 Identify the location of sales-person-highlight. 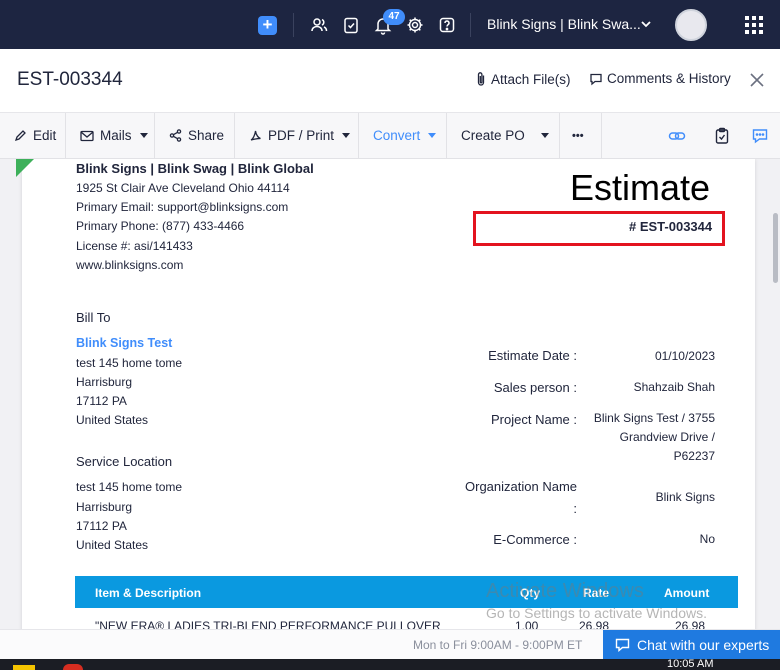
(599, 228).